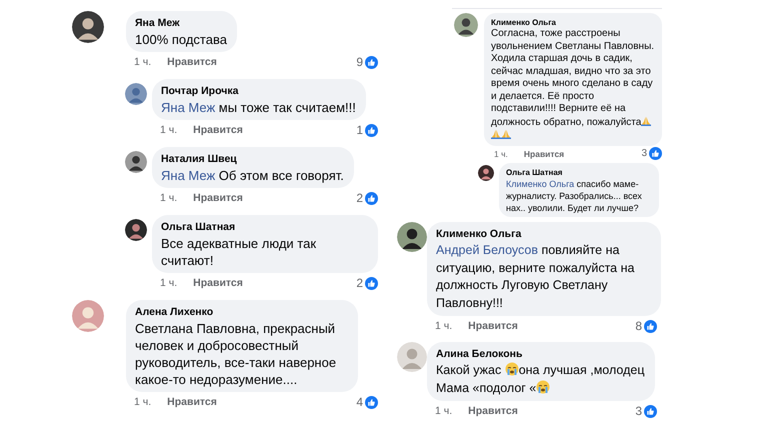  Describe the element at coordinates (258, 91) in the screenshot. I see `author-name: Почтар Ирочка` at that location.